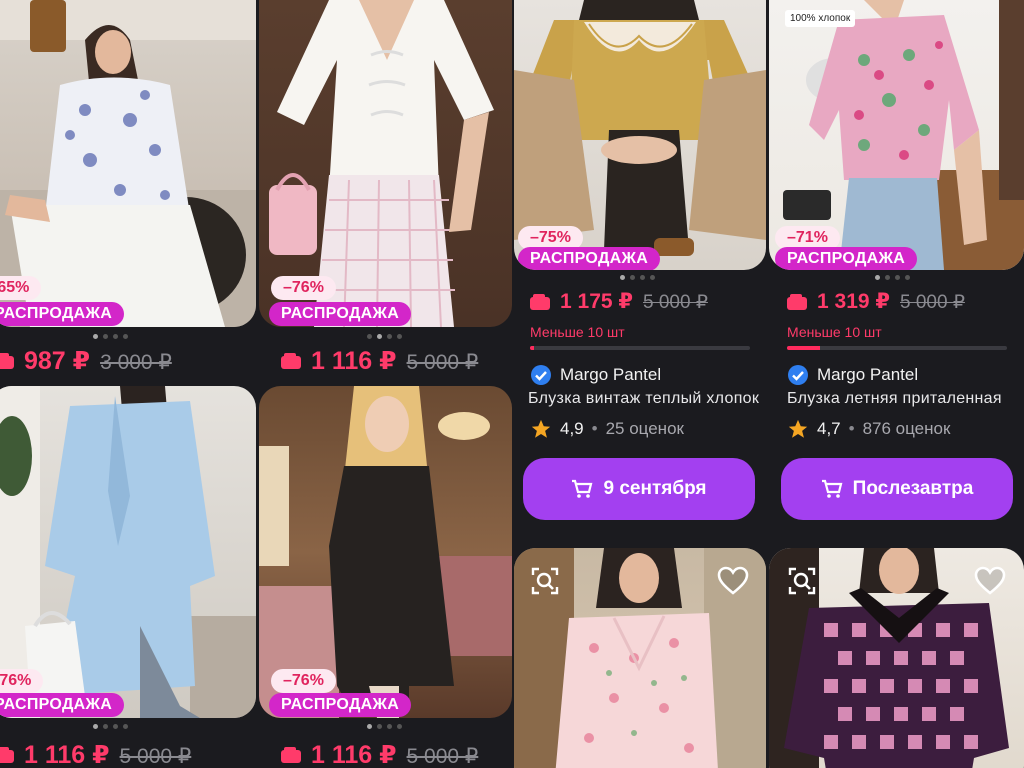  What do you see at coordinates (853, 301) in the screenshot?
I see `current-price: 1 319 ₽` at bounding box center [853, 301].